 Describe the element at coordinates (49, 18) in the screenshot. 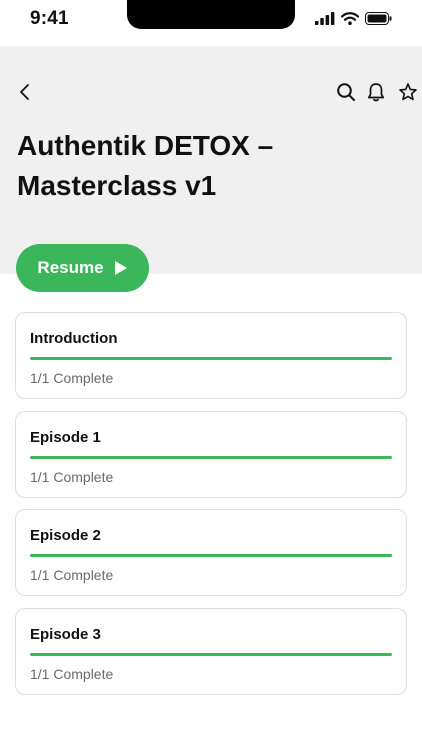

I see `status-time: 9:41` at that location.